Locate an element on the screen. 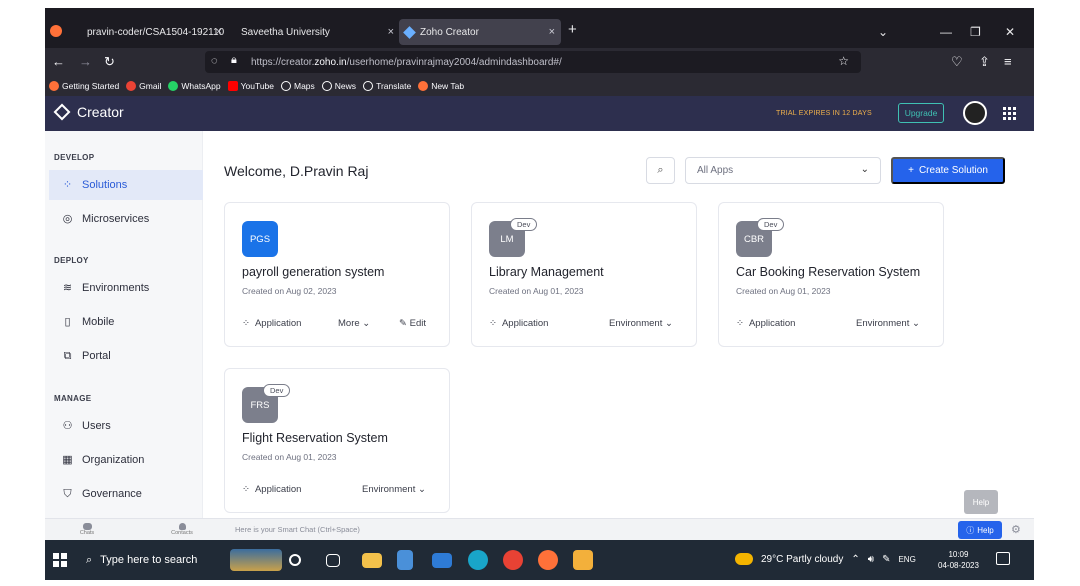 The height and width of the screenshot is (586, 1080). file-explorer-icon is located at coordinates (372, 560).